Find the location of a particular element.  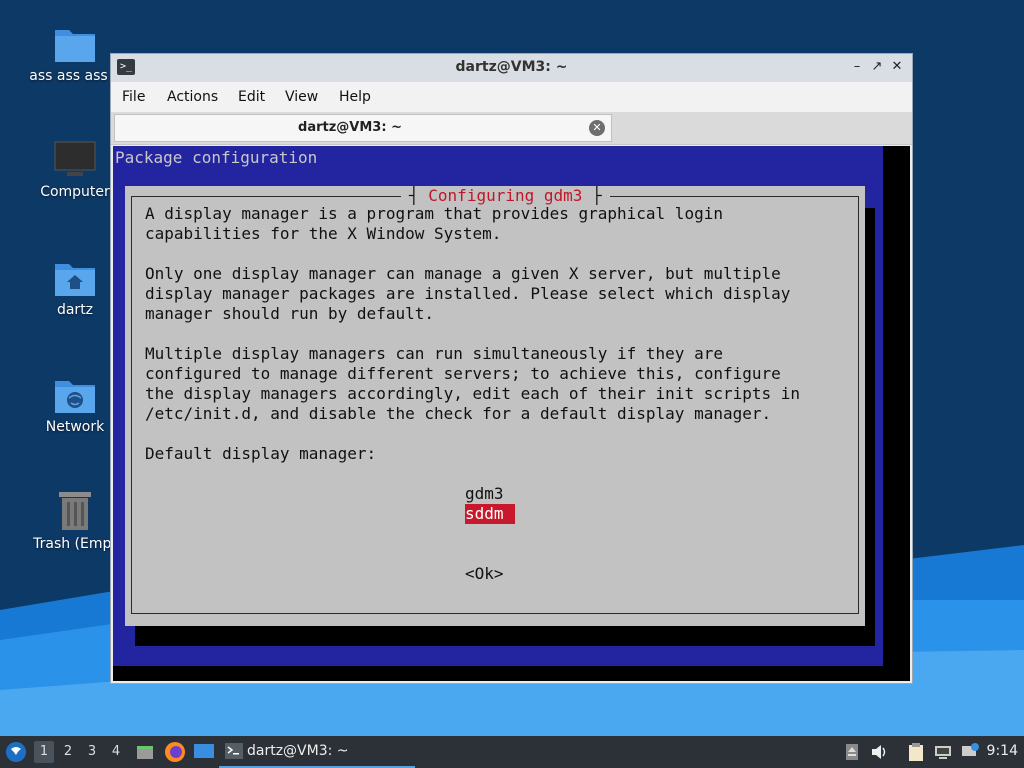

eject-icon is located at coordinates (852, 752).